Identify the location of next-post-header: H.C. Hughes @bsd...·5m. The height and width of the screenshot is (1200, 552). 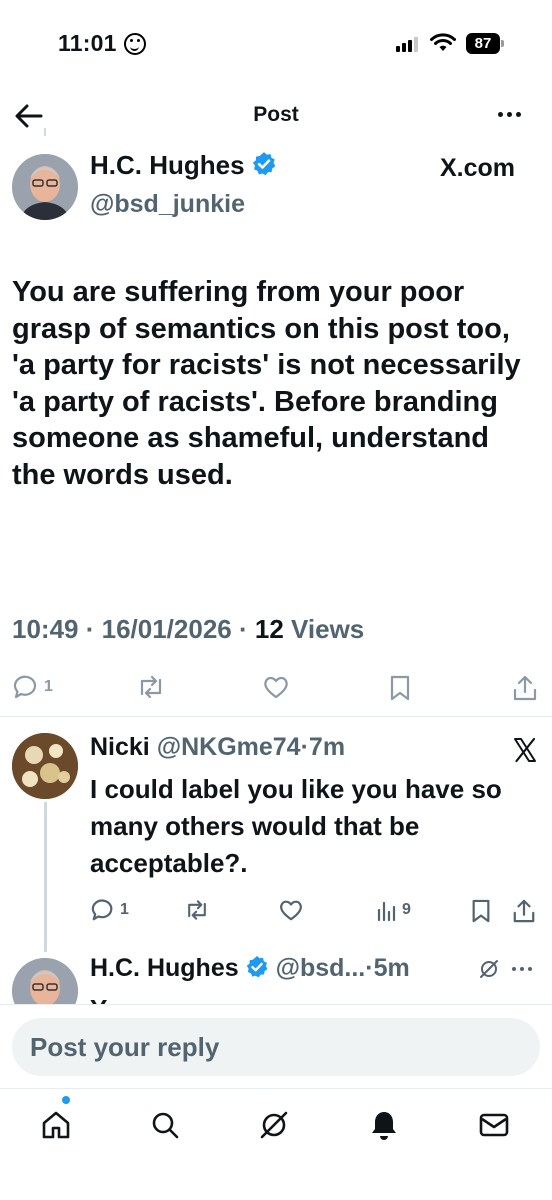
(250, 968).